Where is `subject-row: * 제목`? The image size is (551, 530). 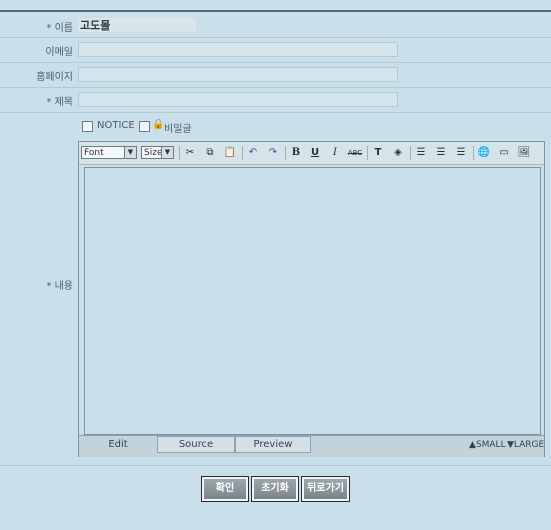 subject-row: * 제목 is located at coordinates (275, 100).